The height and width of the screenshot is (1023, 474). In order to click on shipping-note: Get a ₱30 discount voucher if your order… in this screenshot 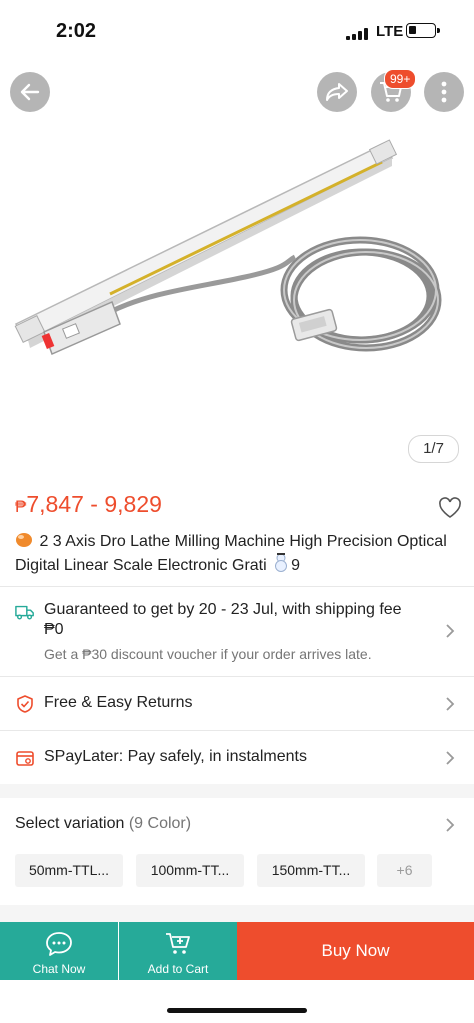, I will do `click(208, 654)`.